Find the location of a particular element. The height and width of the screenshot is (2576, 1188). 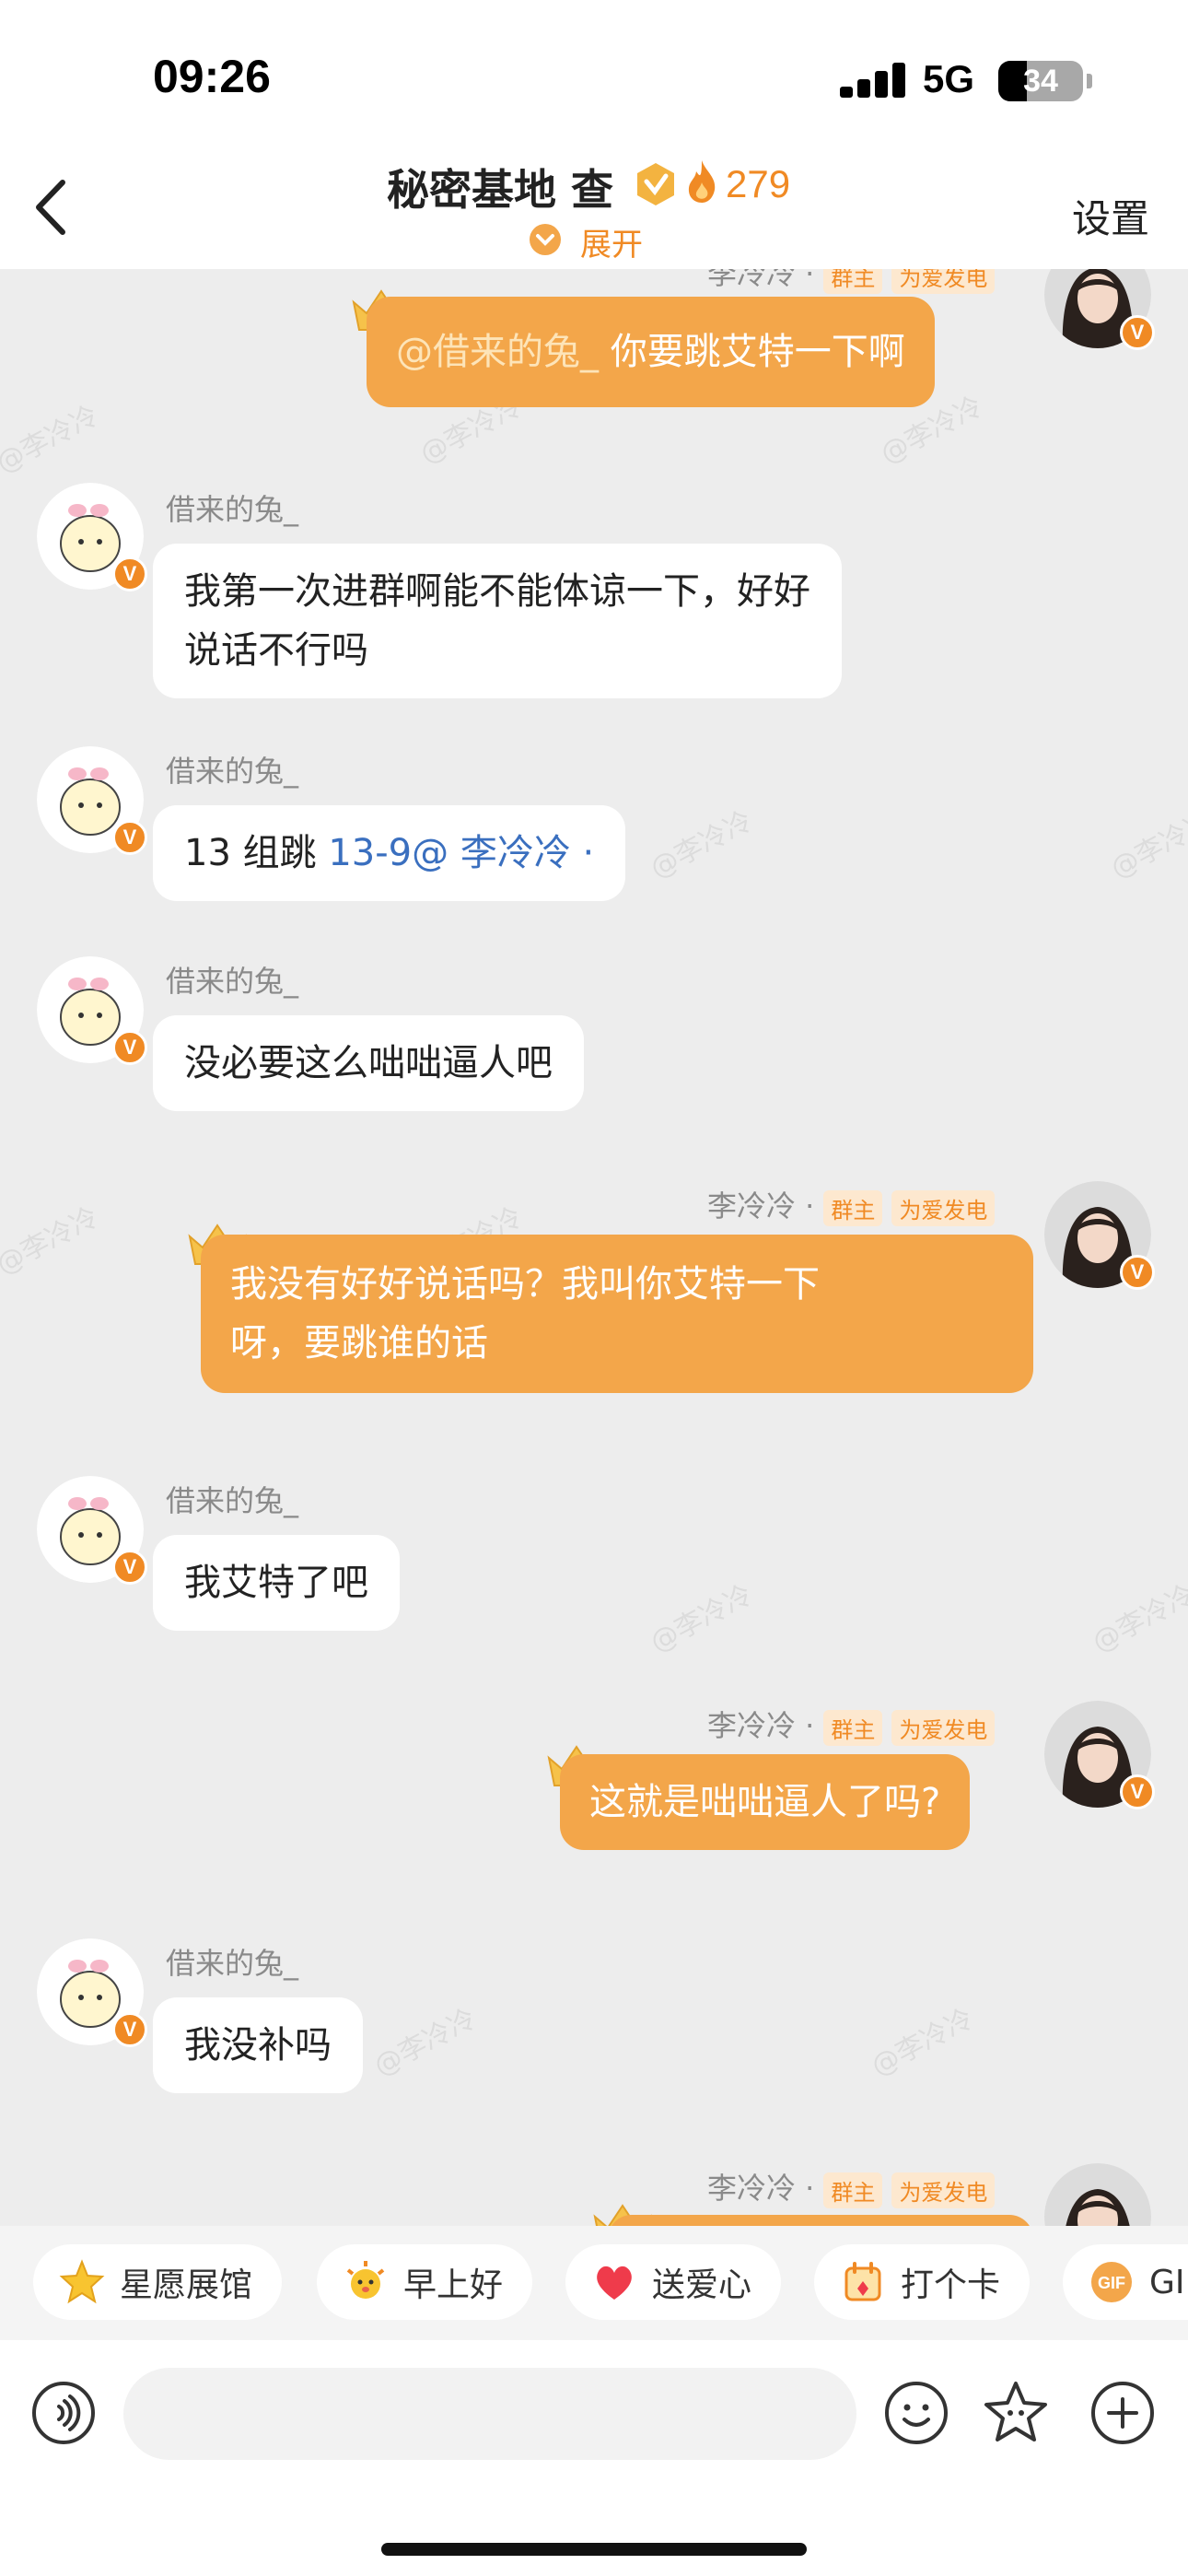

add-icon is located at coordinates (1123, 2413).